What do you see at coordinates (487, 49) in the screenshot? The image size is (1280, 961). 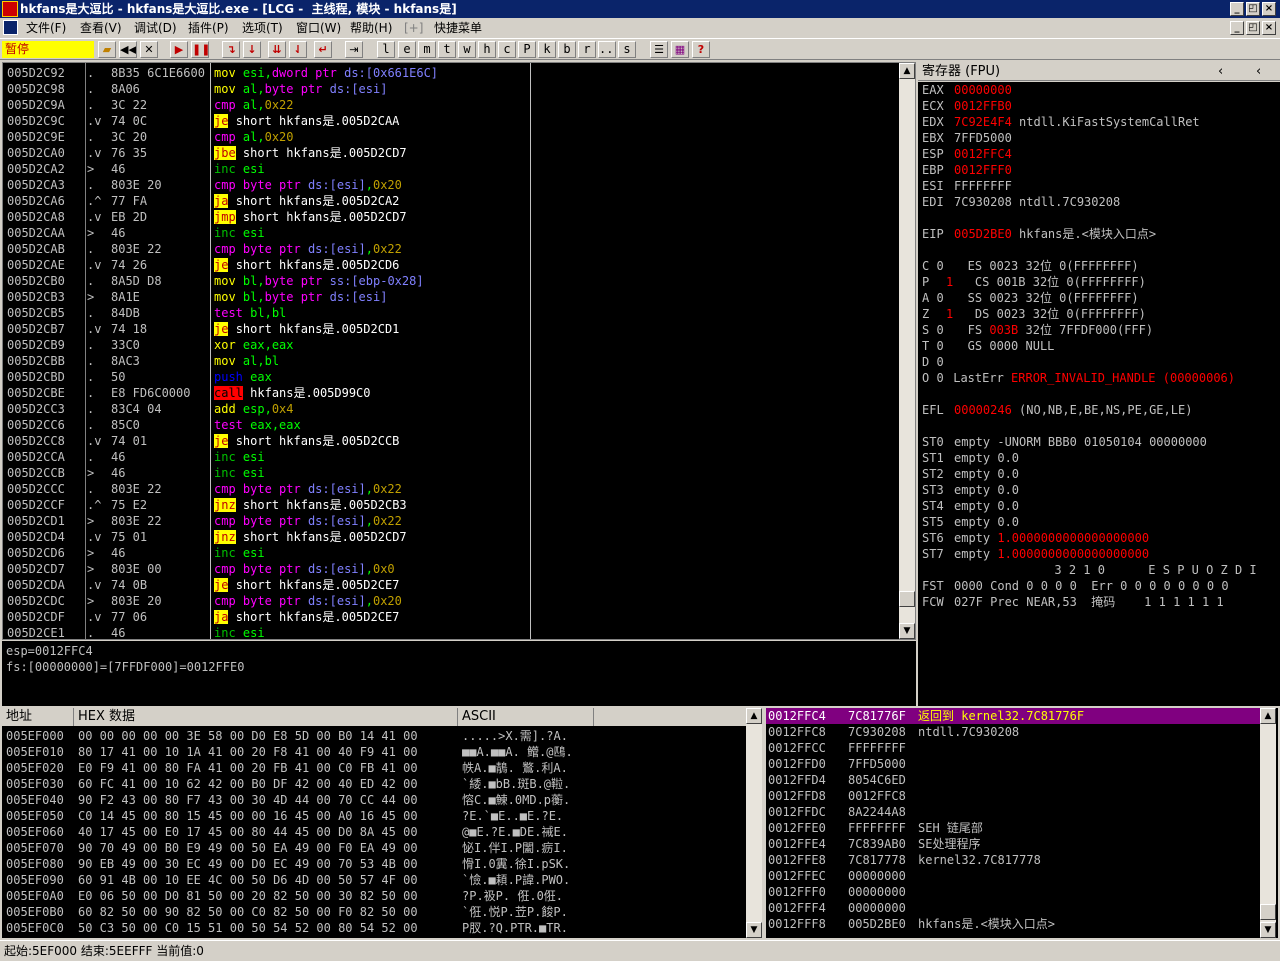 I see `handles-button: h` at bounding box center [487, 49].